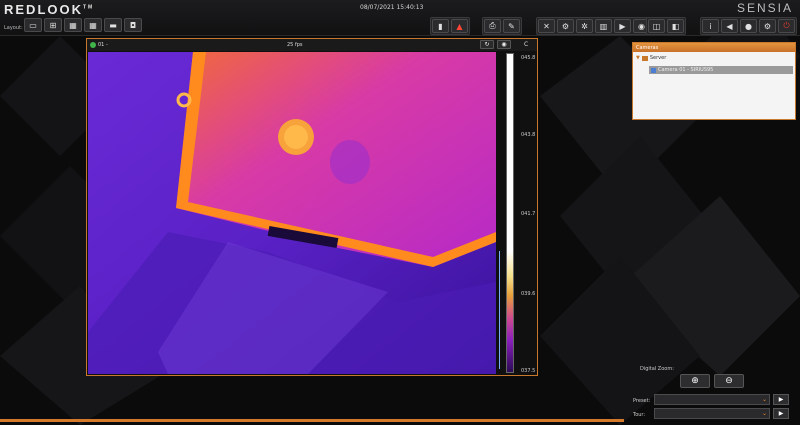 This screenshot has width=800, height=425. Describe the element at coordinates (33, 25) in the screenshot. I see `layout-single-view-button: ▭` at that location.